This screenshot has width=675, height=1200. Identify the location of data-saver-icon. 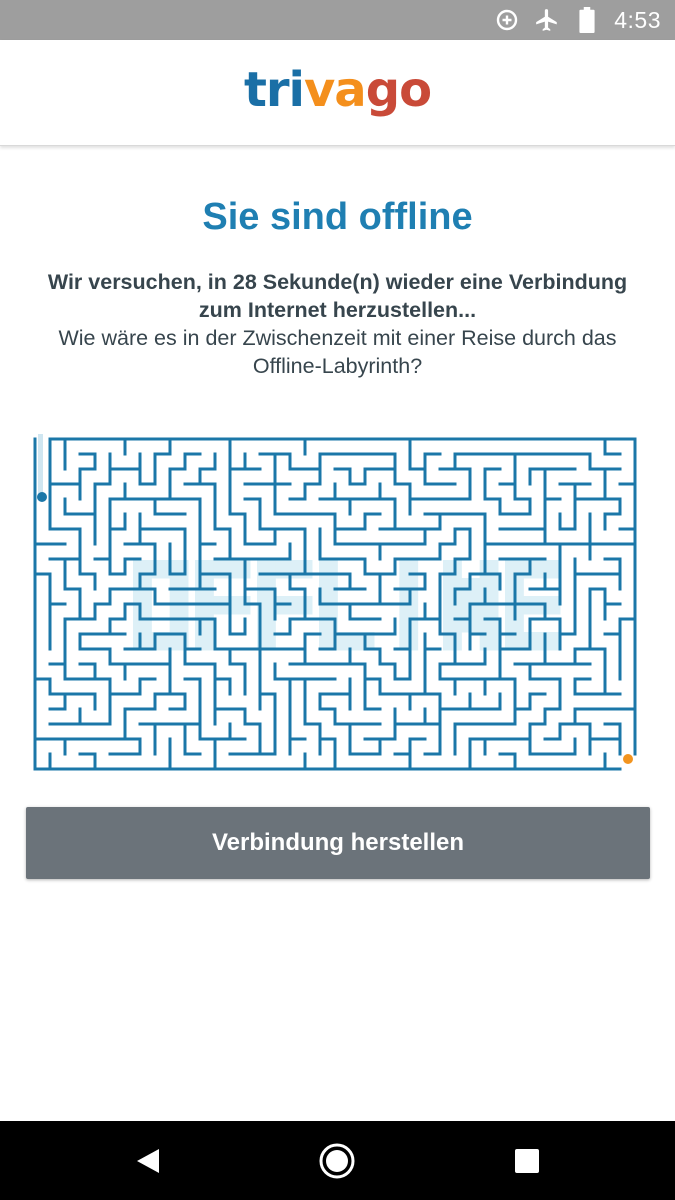
(507, 20).